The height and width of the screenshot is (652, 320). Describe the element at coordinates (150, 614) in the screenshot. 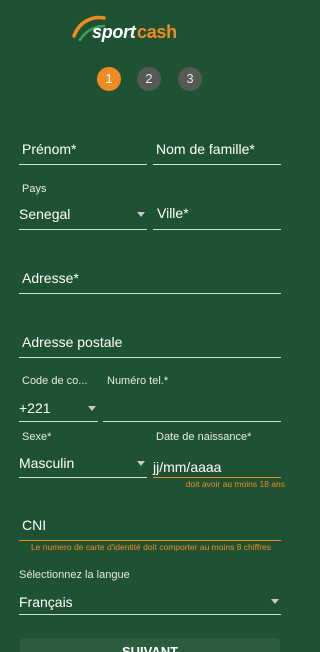

I see `langue-underline` at that location.